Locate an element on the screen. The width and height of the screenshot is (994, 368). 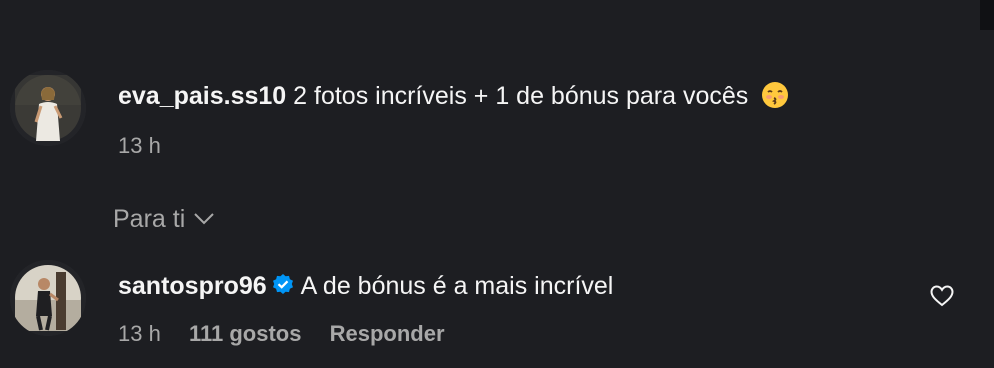
caption-username: eva_pais.ss10 is located at coordinates (202, 96).